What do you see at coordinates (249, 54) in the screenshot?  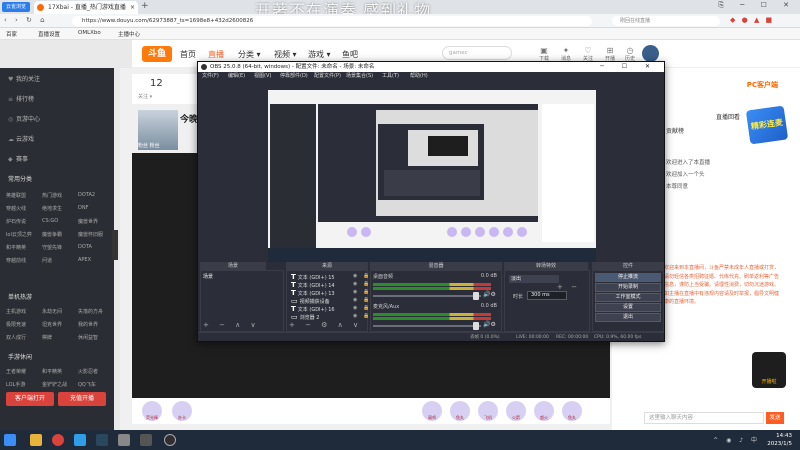 I see `nav-category: 分类 ▾` at bounding box center [249, 54].